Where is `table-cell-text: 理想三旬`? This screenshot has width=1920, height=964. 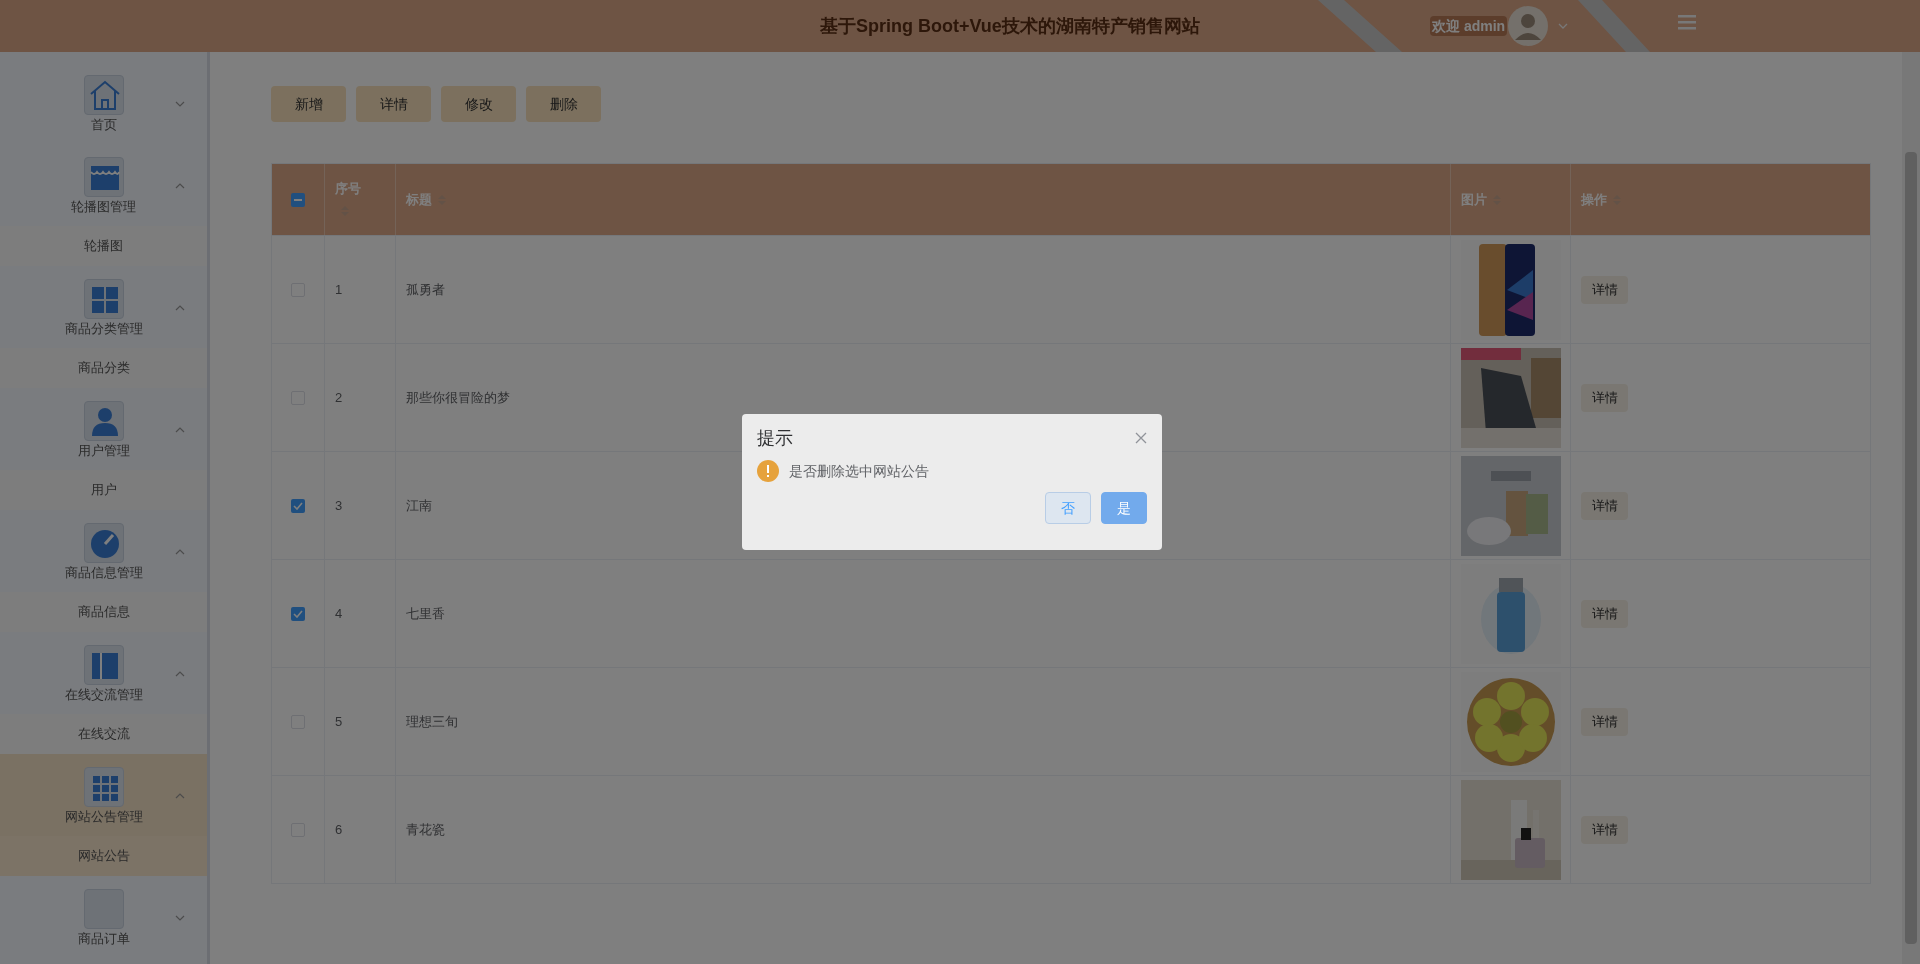
table-cell-text: 理想三旬 is located at coordinates (432, 721).